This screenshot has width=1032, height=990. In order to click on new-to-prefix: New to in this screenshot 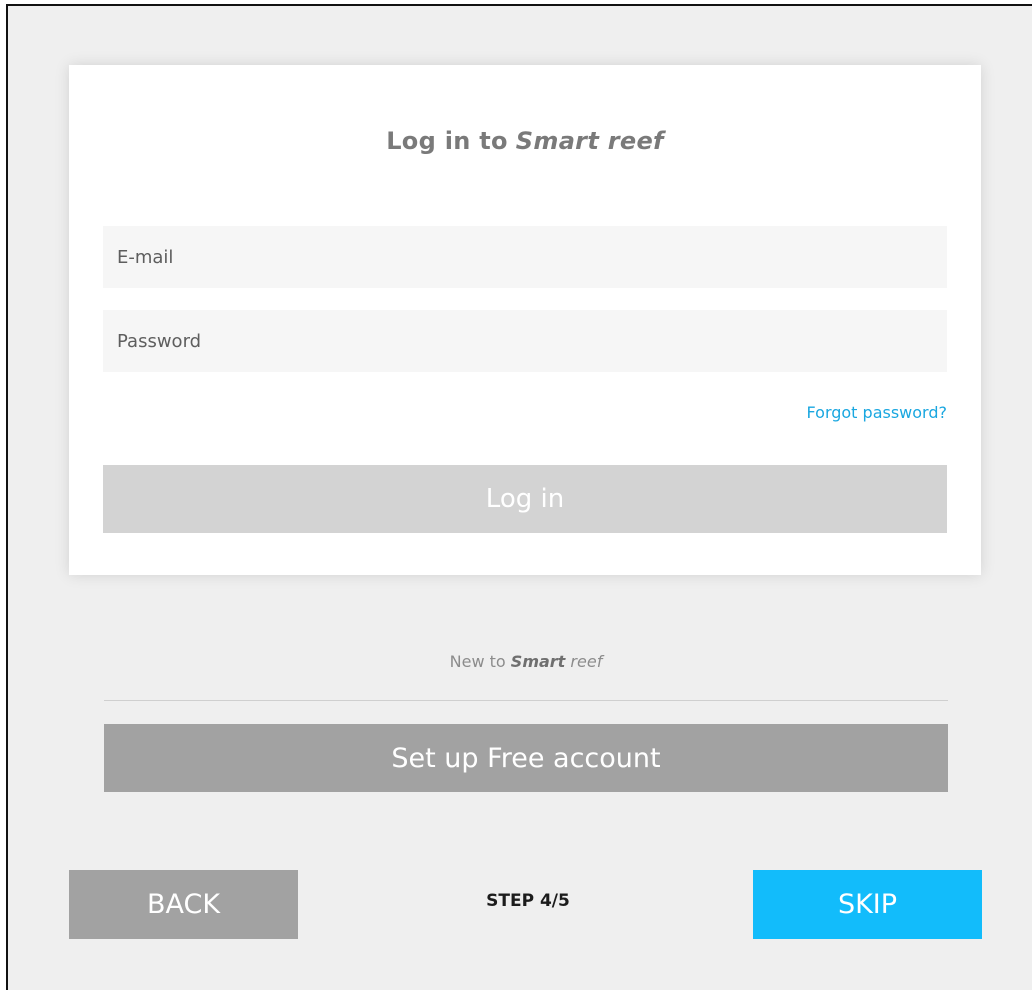, I will do `click(477, 661)`.